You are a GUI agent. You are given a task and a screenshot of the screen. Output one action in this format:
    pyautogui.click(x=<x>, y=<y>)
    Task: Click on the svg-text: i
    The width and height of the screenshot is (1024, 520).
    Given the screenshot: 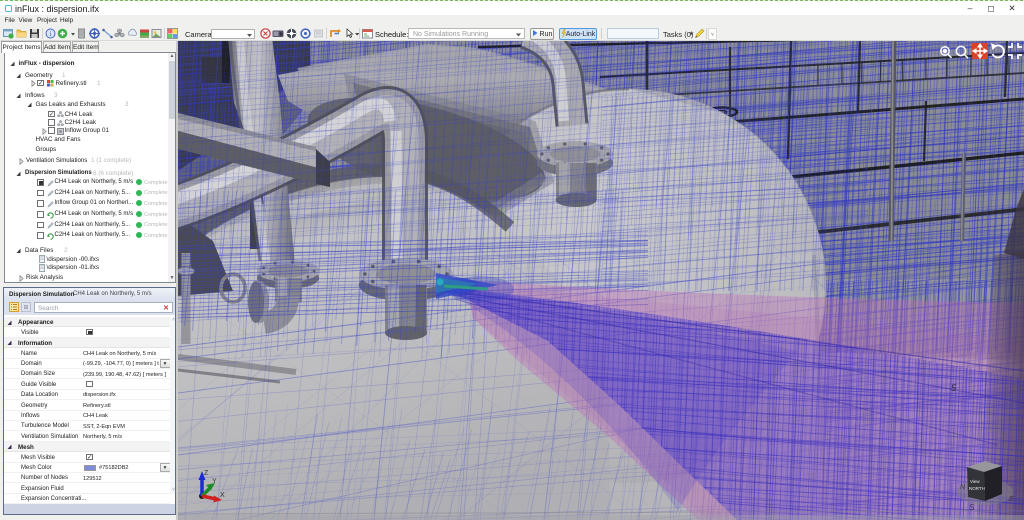 What is the action you would take?
    pyautogui.click(x=51, y=34)
    